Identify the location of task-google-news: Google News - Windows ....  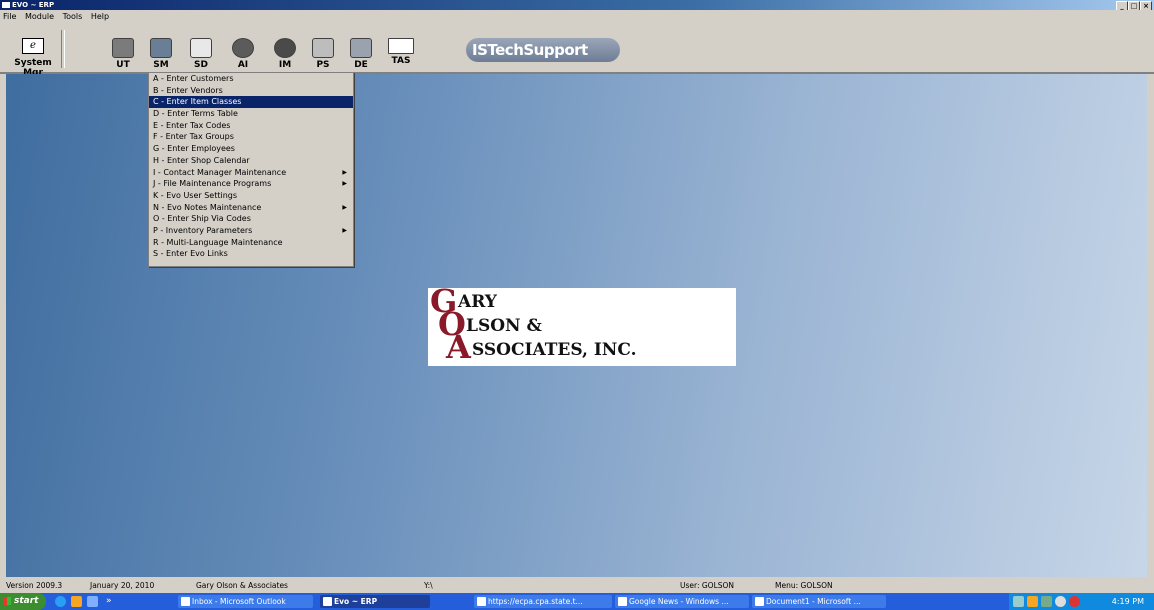
(682, 601).